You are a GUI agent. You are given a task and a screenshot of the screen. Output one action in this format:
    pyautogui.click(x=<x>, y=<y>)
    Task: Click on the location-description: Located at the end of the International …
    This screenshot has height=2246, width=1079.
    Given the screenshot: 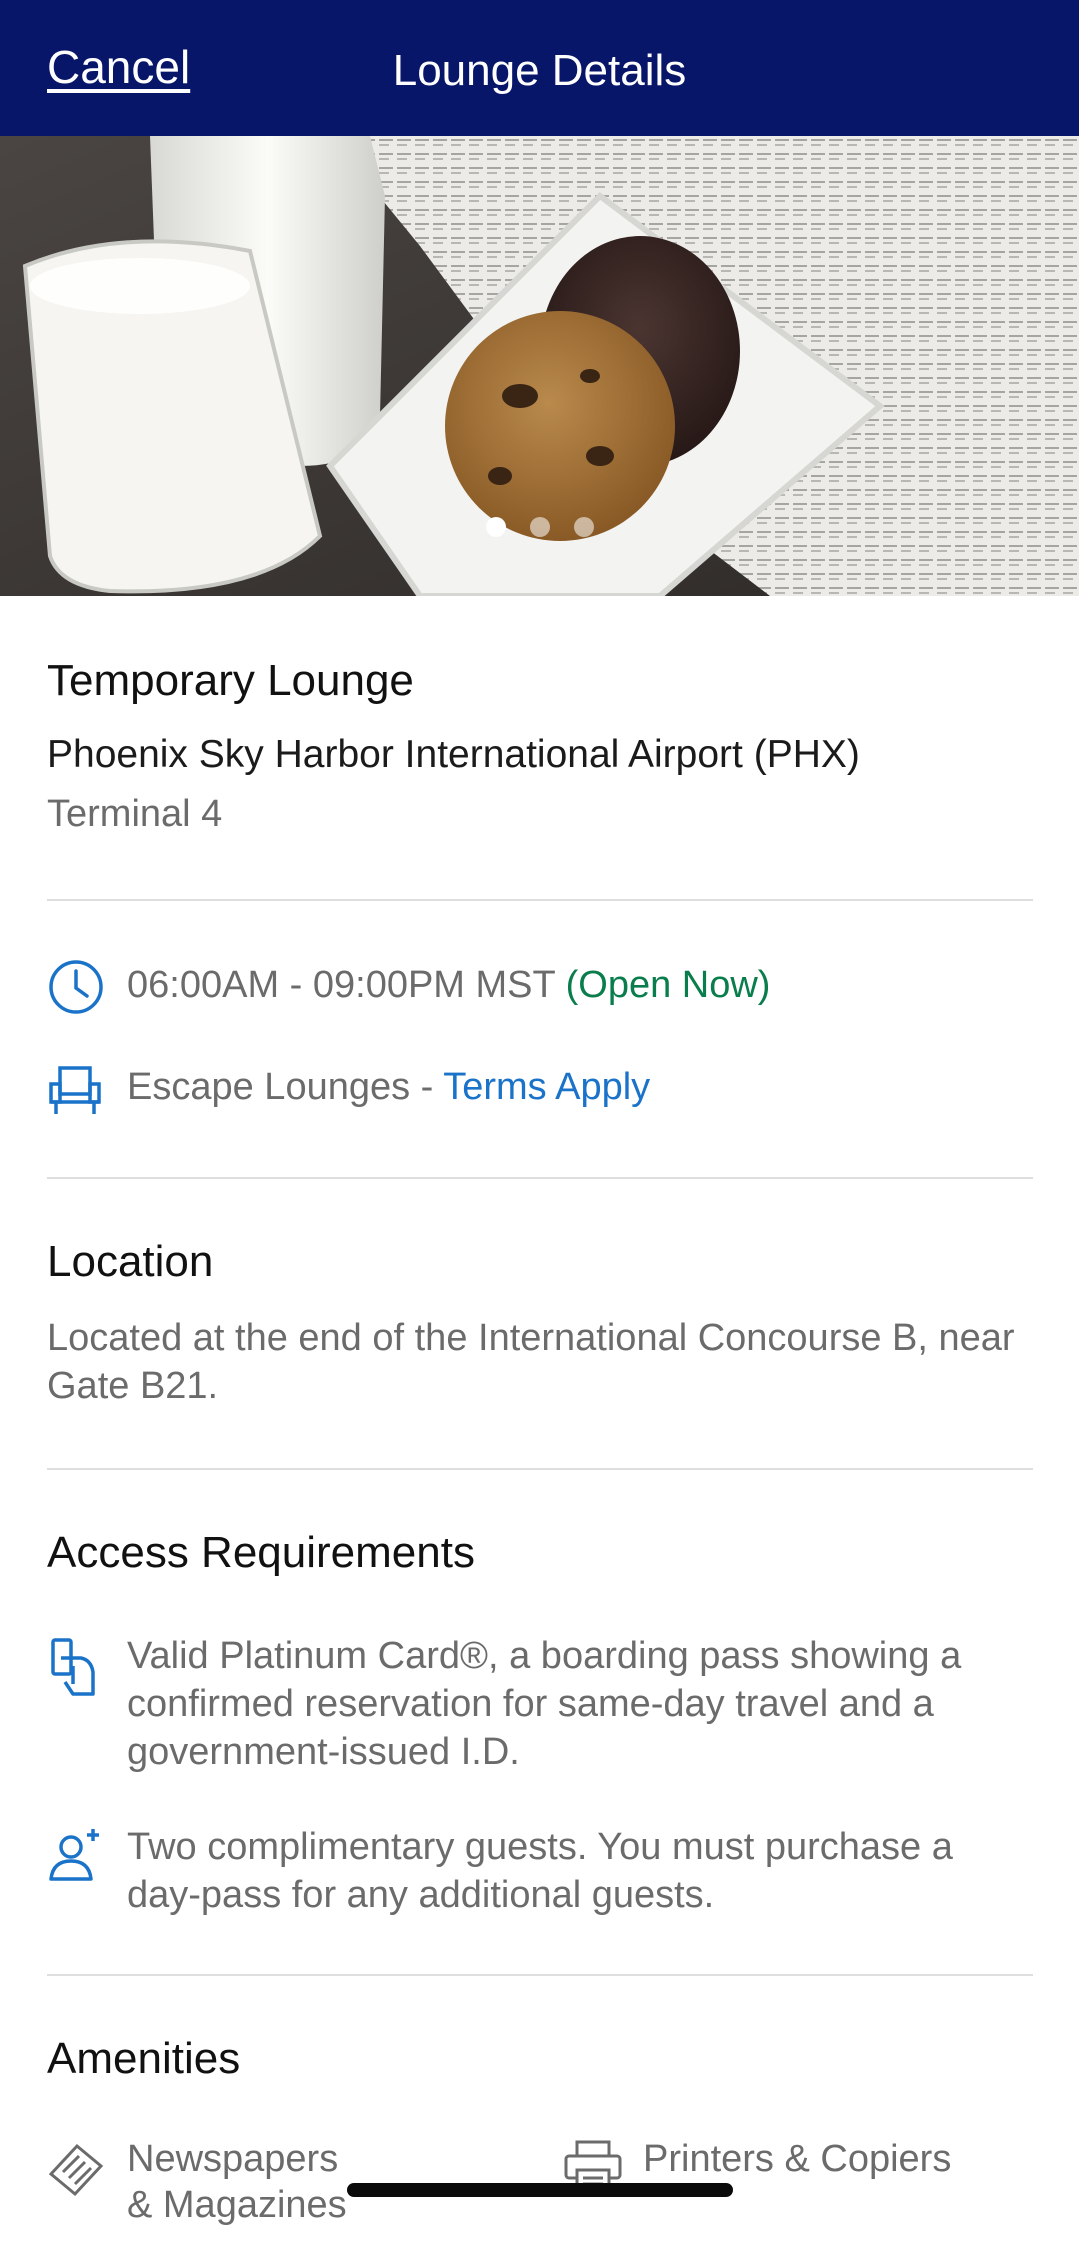 What is the action you would take?
    pyautogui.click(x=531, y=1362)
    